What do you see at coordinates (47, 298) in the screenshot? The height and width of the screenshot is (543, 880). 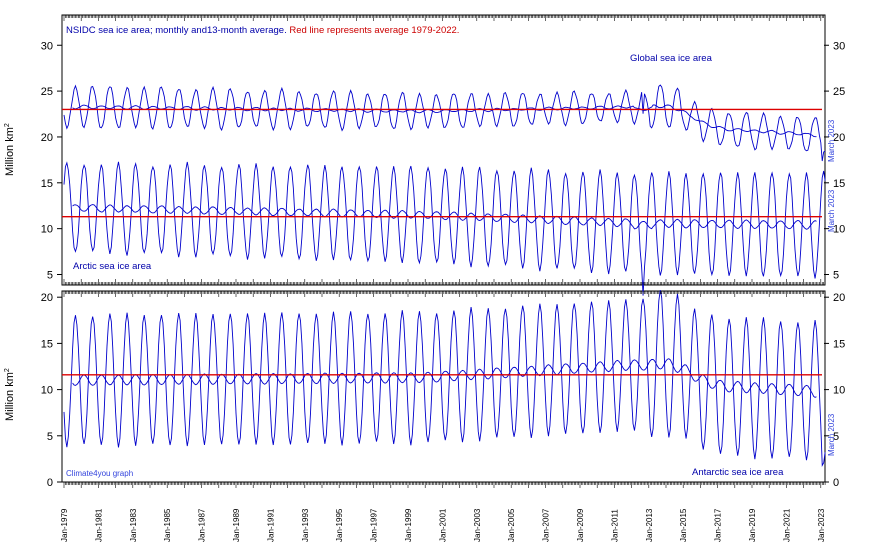 I see `bottom-ytick-label: 20` at bounding box center [47, 298].